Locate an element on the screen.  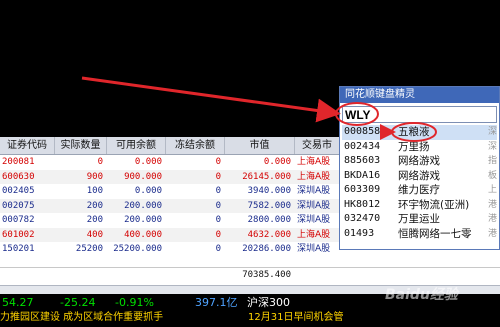
suggestion-code: 603309 is located at coordinates (362, 189).